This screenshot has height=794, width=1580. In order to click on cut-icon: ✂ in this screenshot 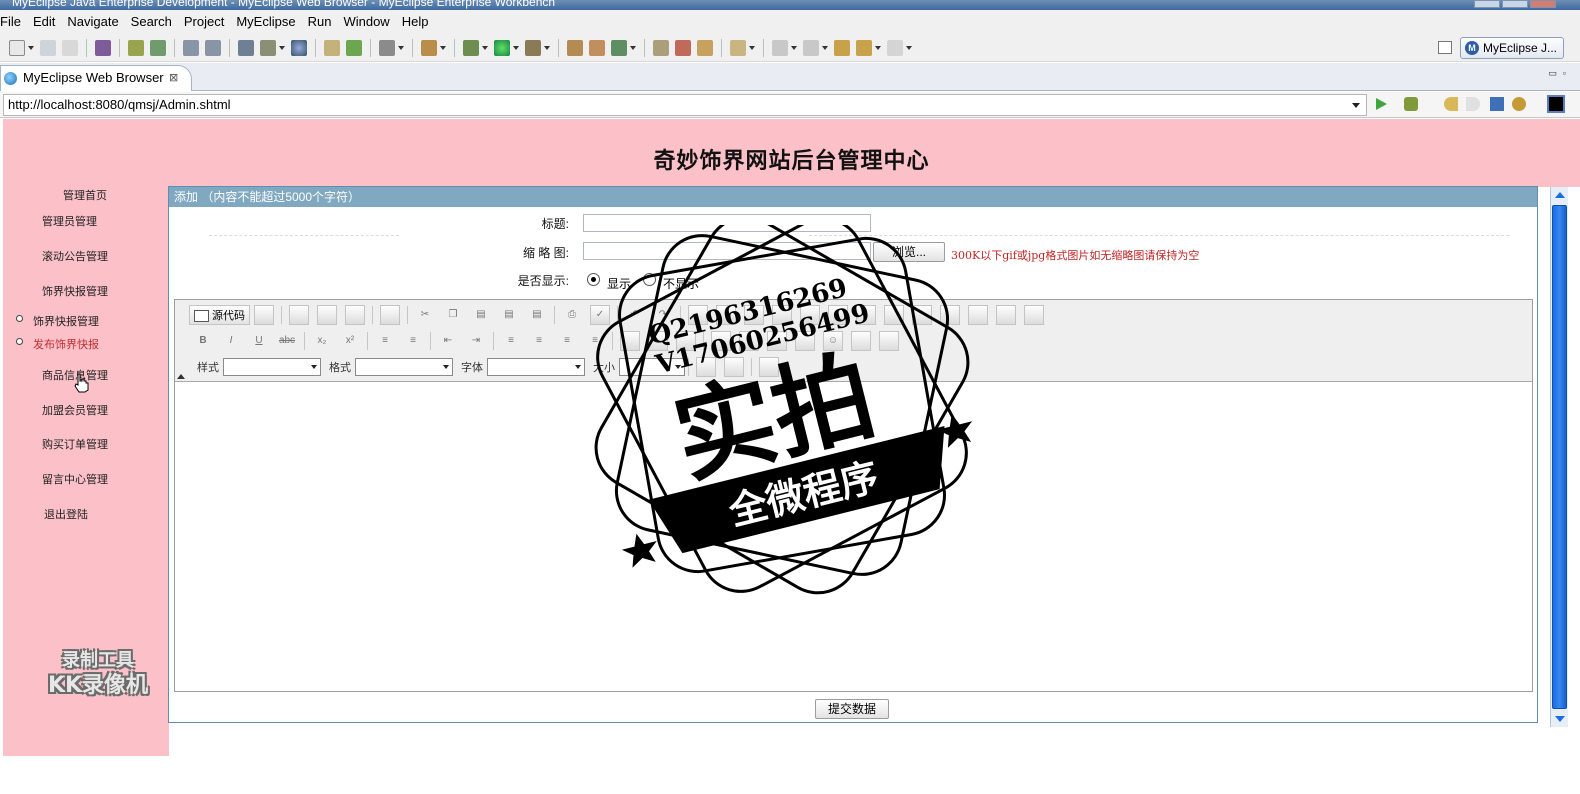, I will do `click(425, 315)`.